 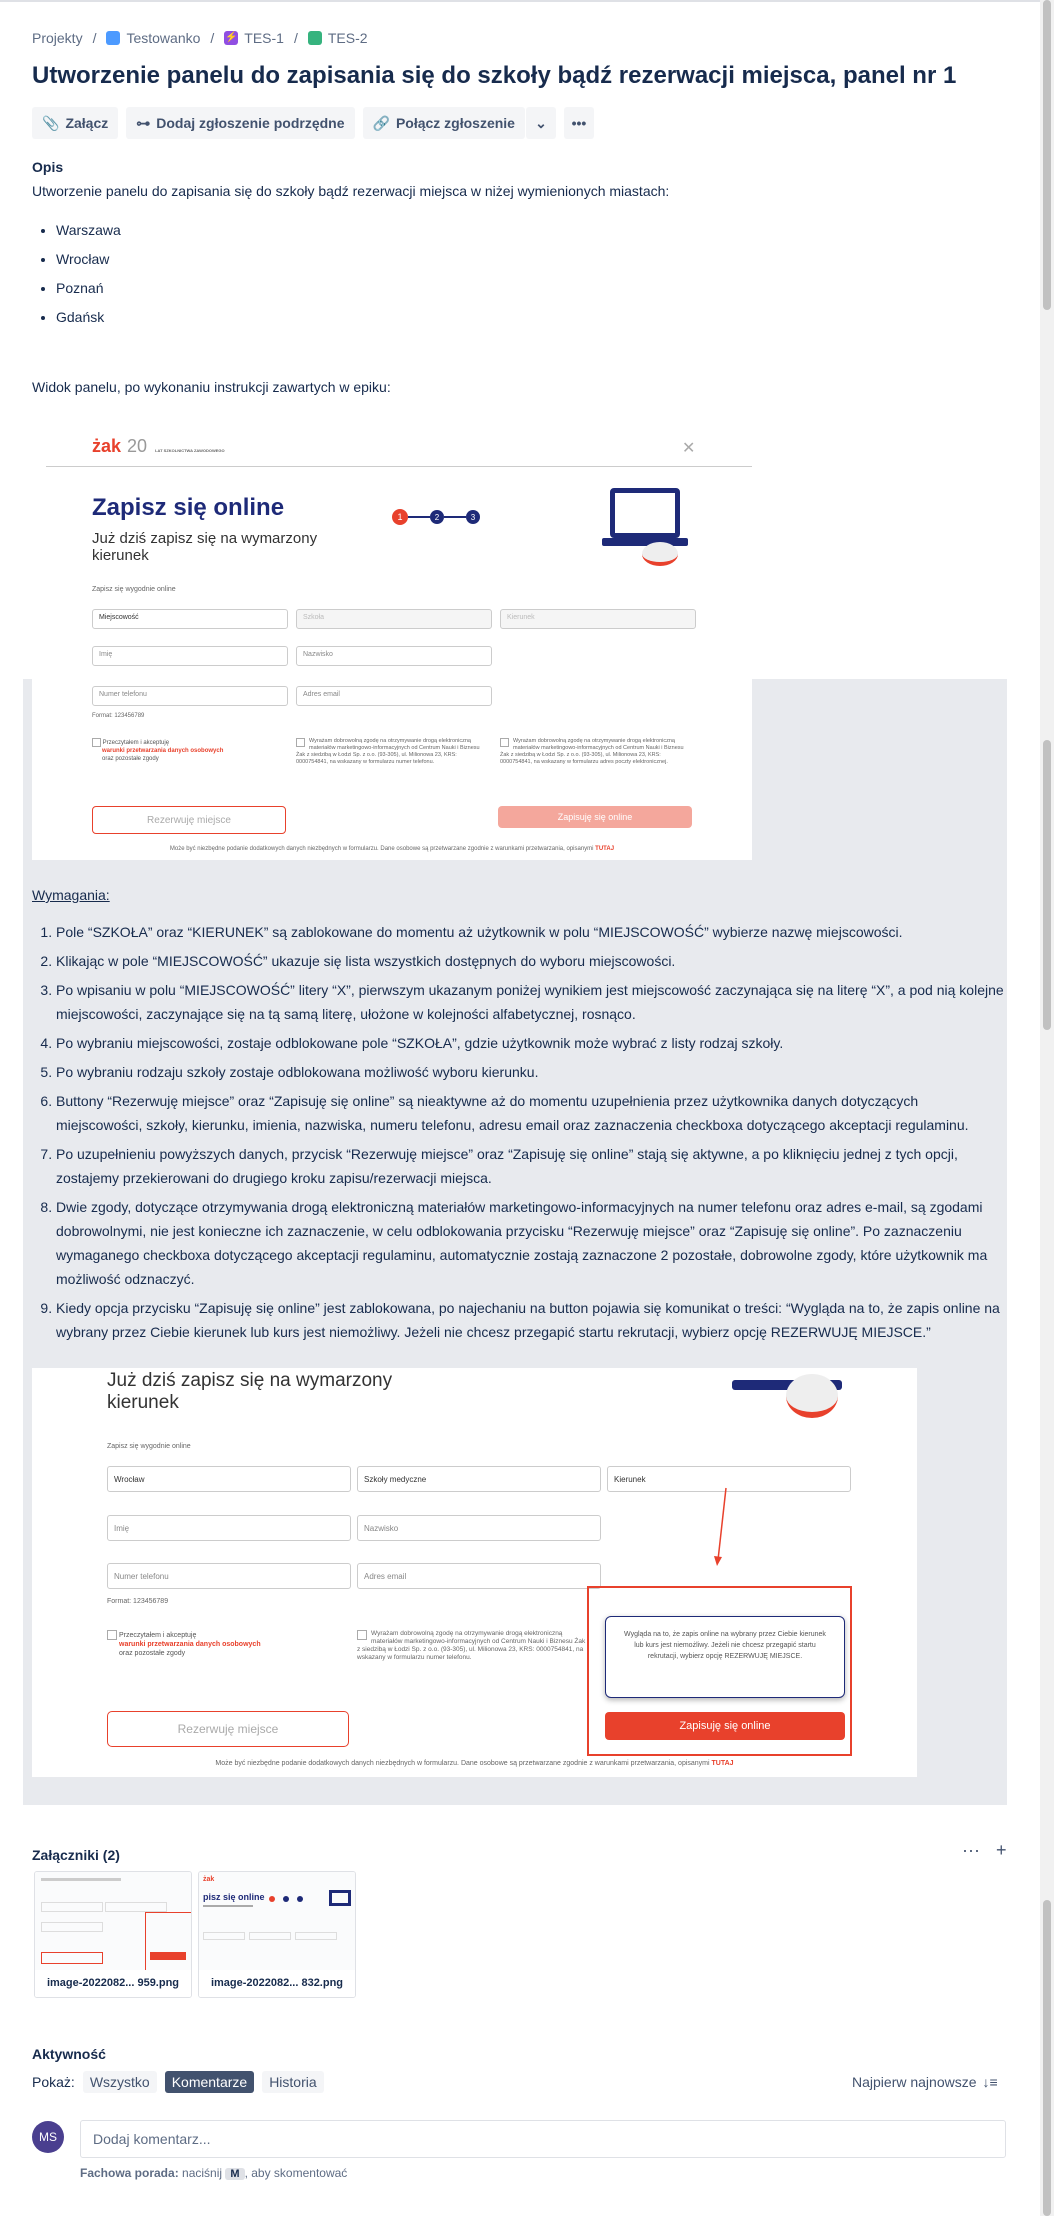 What do you see at coordinates (48, 167) in the screenshot?
I see `description-heading: Opis` at bounding box center [48, 167].